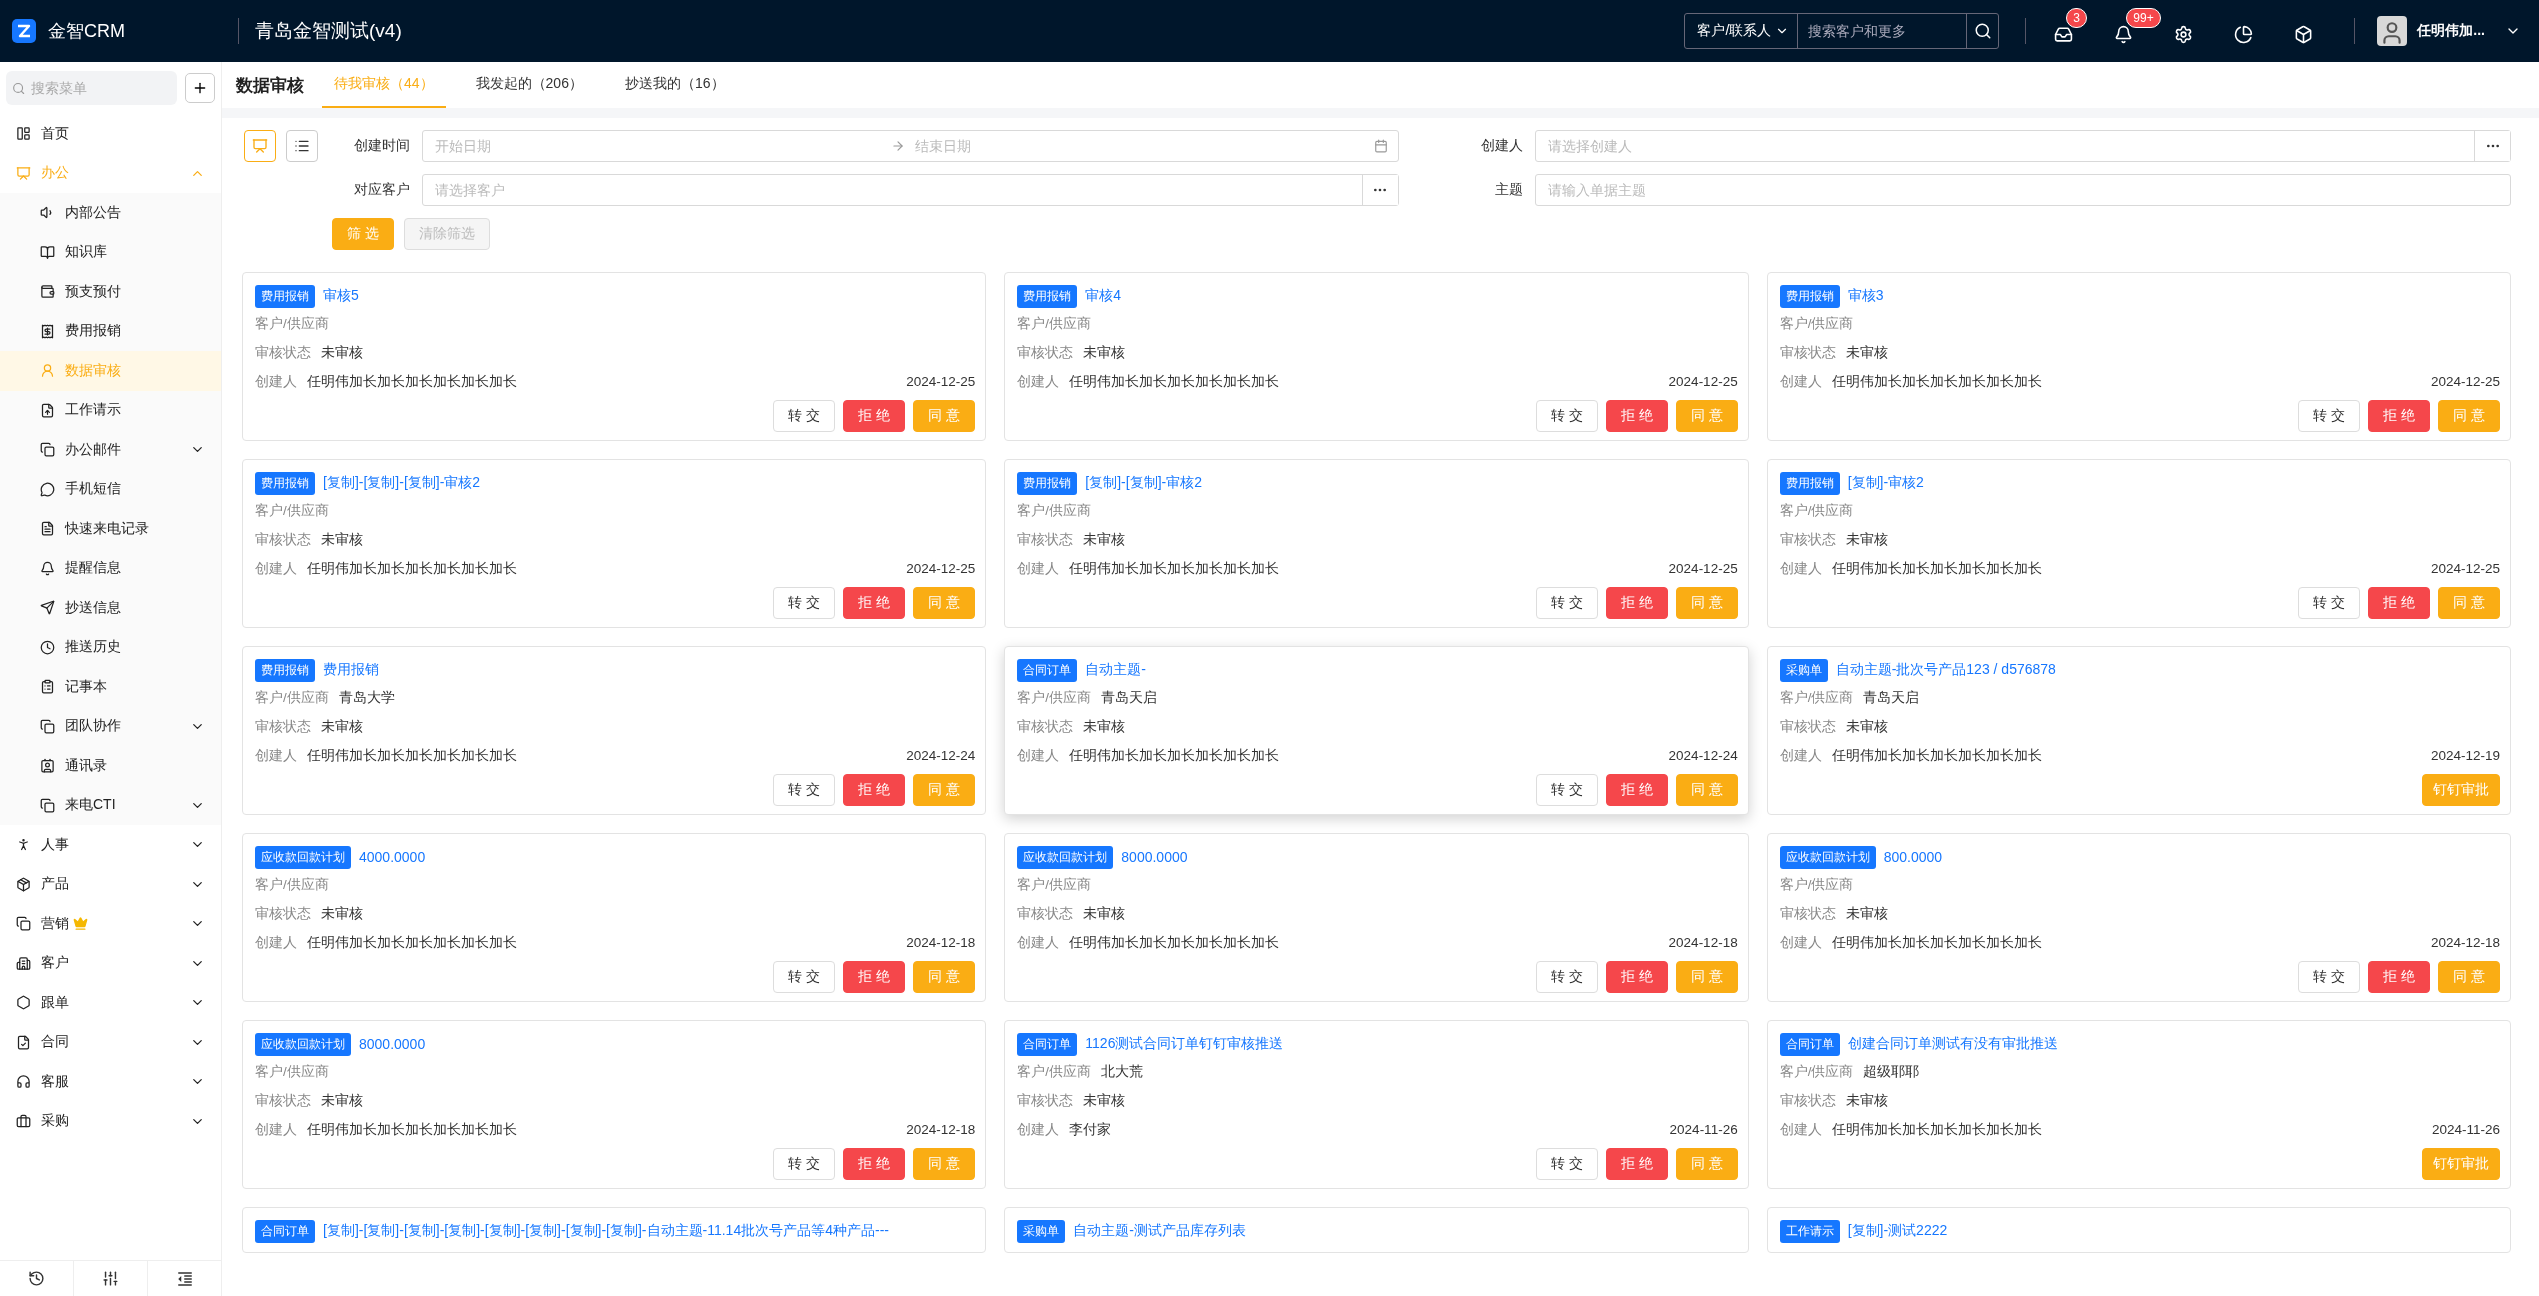  I want to click on menu-search-field: 搜索菜单, so click(91, 88).